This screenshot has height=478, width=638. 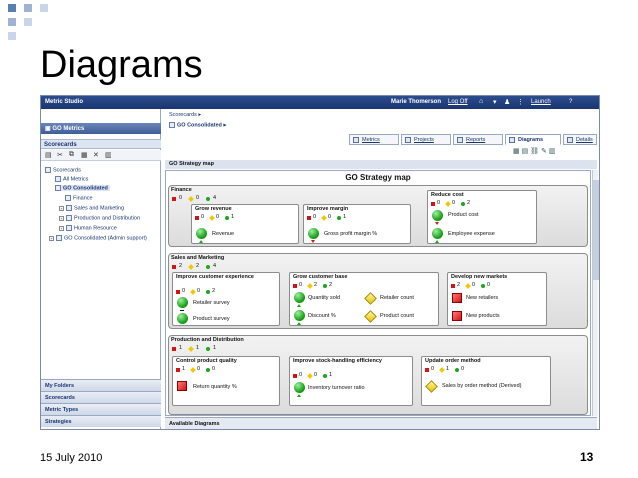 What do you see at coordinates (88, 228) in the screenshot?
I see `tree-item-human-resource: + Human Resource` at bounding box center [88, 228].